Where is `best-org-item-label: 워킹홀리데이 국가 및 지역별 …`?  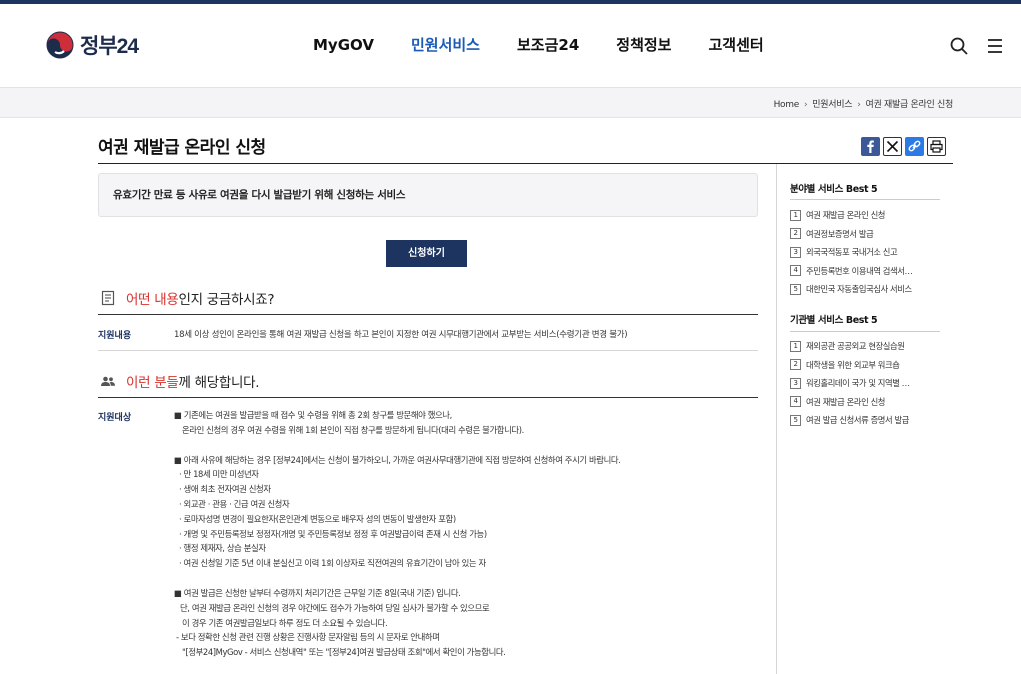 best-org-item-label: 워킹홀리데이 국가 및 지역별 … is located at coordinates (858, 383).